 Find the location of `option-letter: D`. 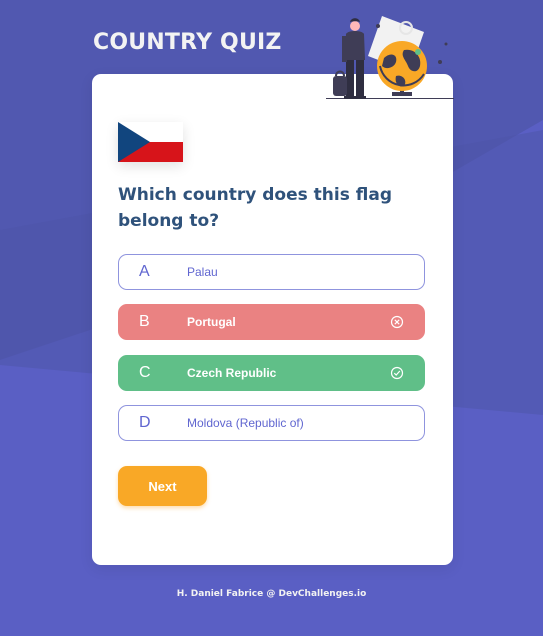

option-letter: D is located at coordinates (145, 422).